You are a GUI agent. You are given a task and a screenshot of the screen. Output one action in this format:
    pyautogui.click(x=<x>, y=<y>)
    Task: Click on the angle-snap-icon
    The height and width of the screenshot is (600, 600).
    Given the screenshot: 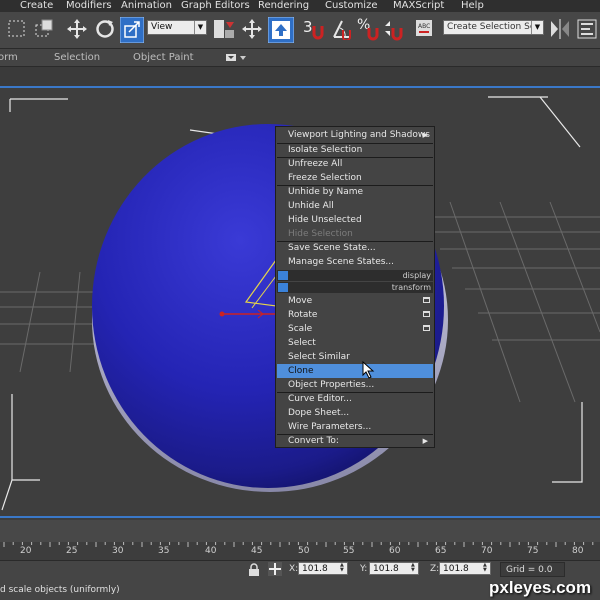 What is the action you would take?
    pyautogui.click(x=342, y=29)
    